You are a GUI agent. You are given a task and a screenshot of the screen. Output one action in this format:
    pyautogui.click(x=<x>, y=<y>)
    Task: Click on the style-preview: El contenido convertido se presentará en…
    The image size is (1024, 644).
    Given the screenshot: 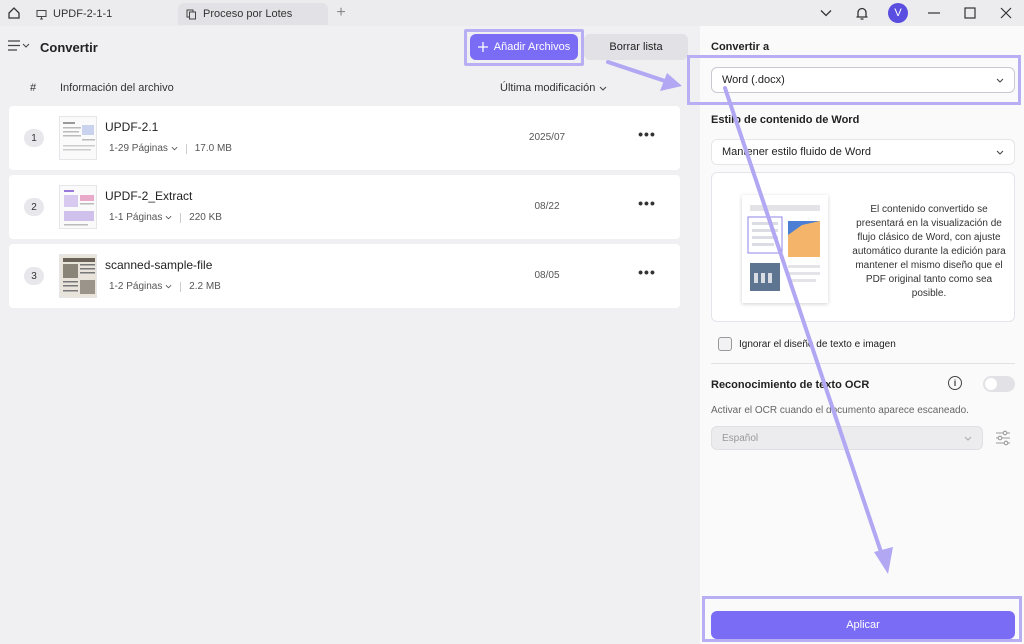 What is the action you would take?
    pyautogui.click(x=863, y=247)
    